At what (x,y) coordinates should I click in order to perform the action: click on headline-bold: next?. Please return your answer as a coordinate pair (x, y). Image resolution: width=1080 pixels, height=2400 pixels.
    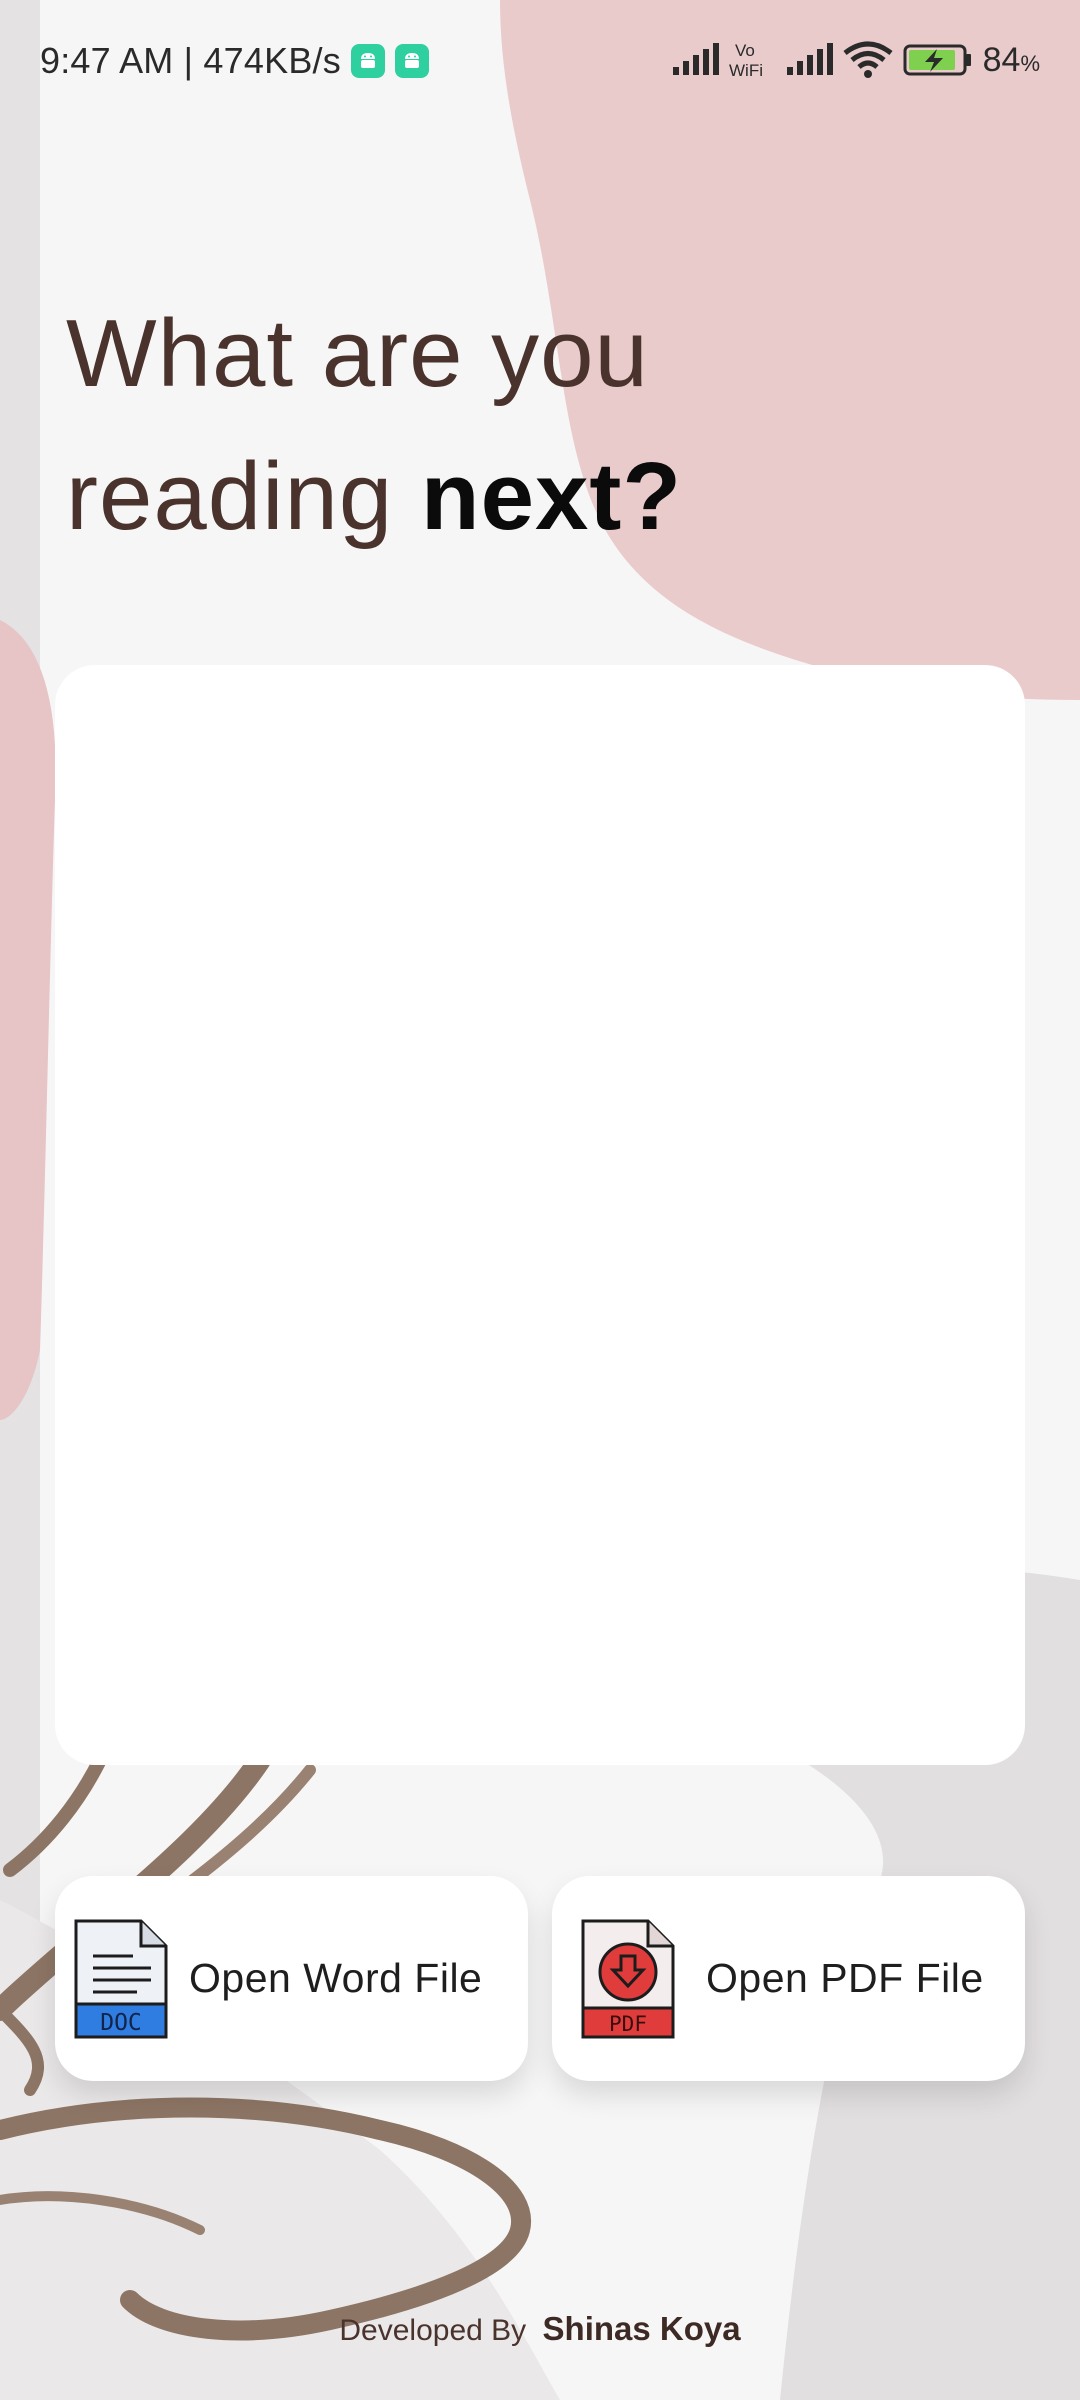
    Looking at the image, I should click on (551, 496).